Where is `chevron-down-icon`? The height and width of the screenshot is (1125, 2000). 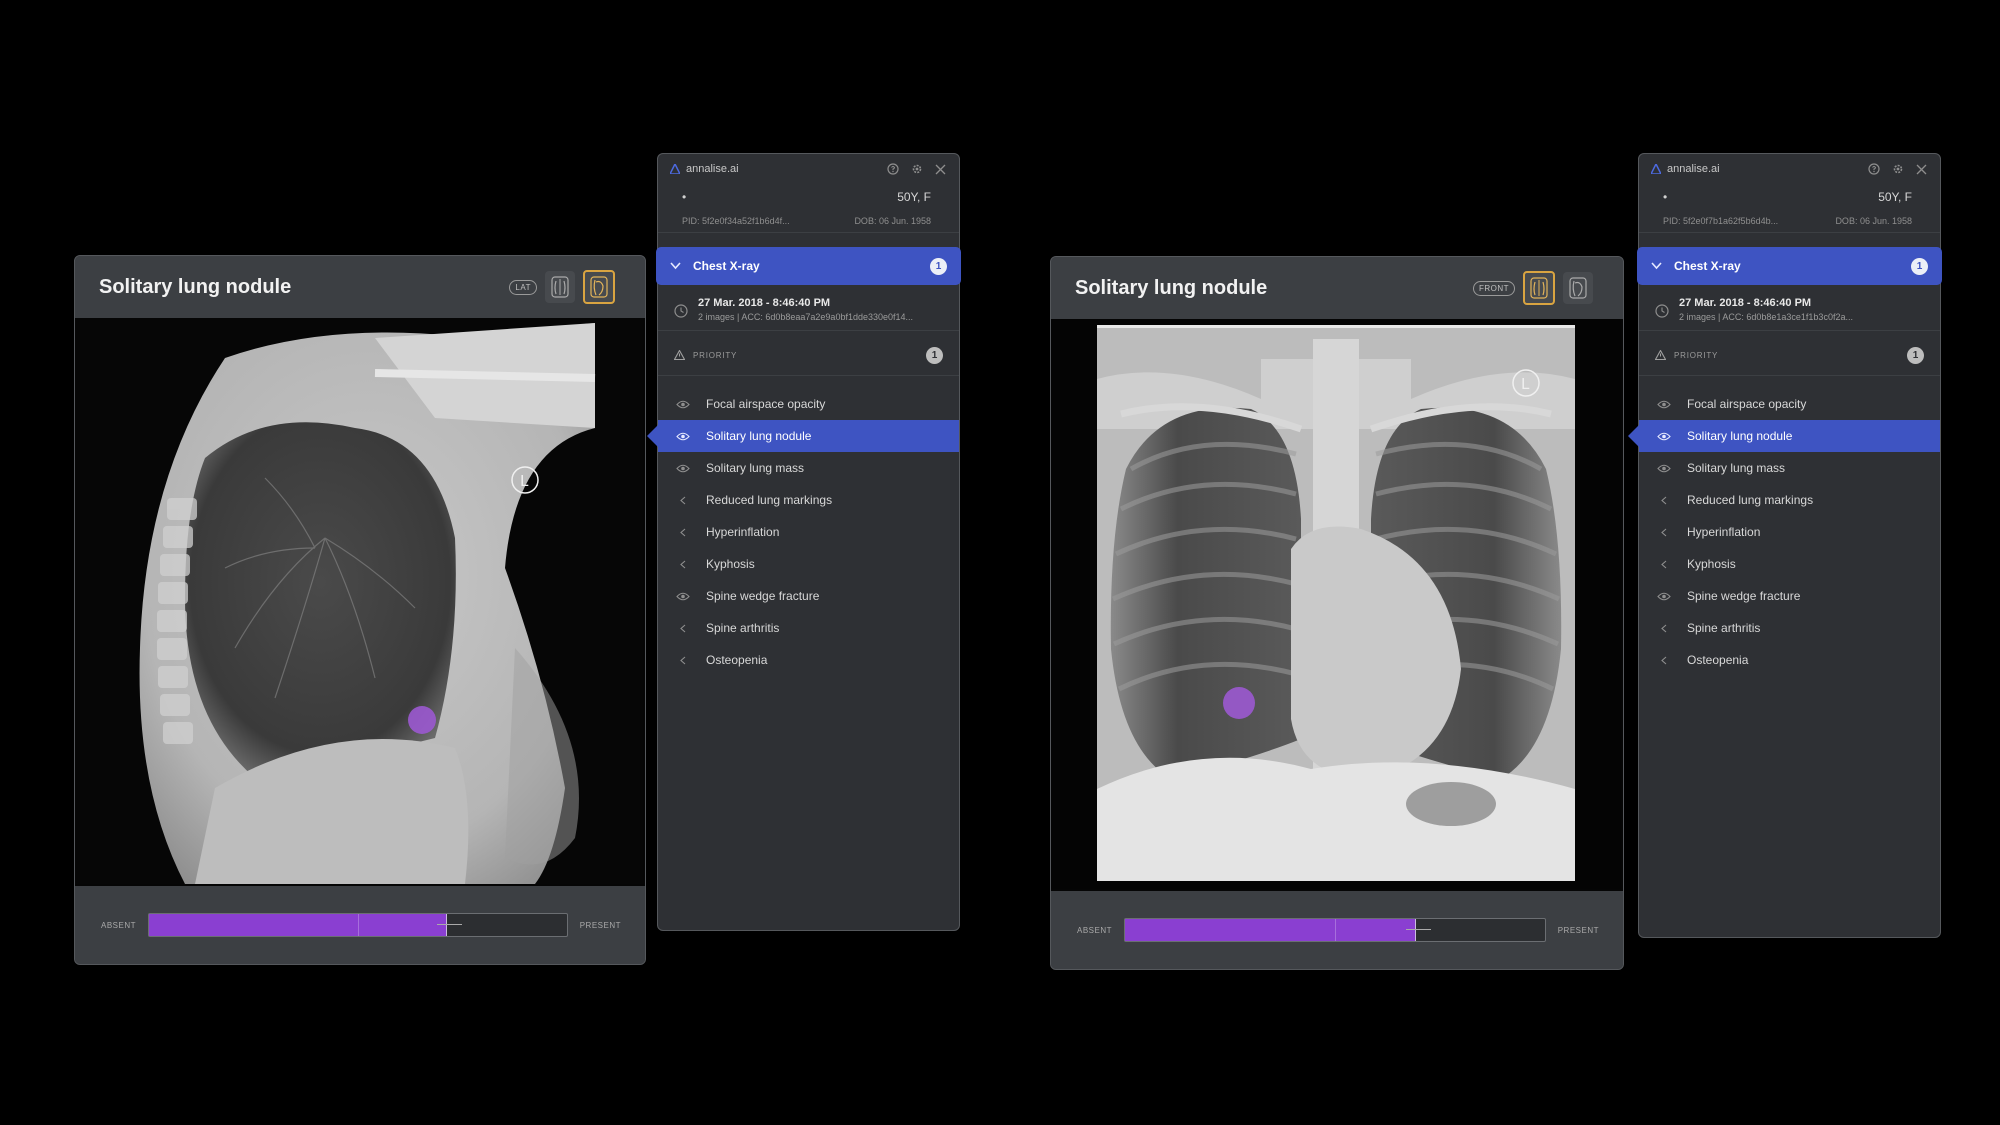
chevron-down-icon is located at coordinates (675, 266).